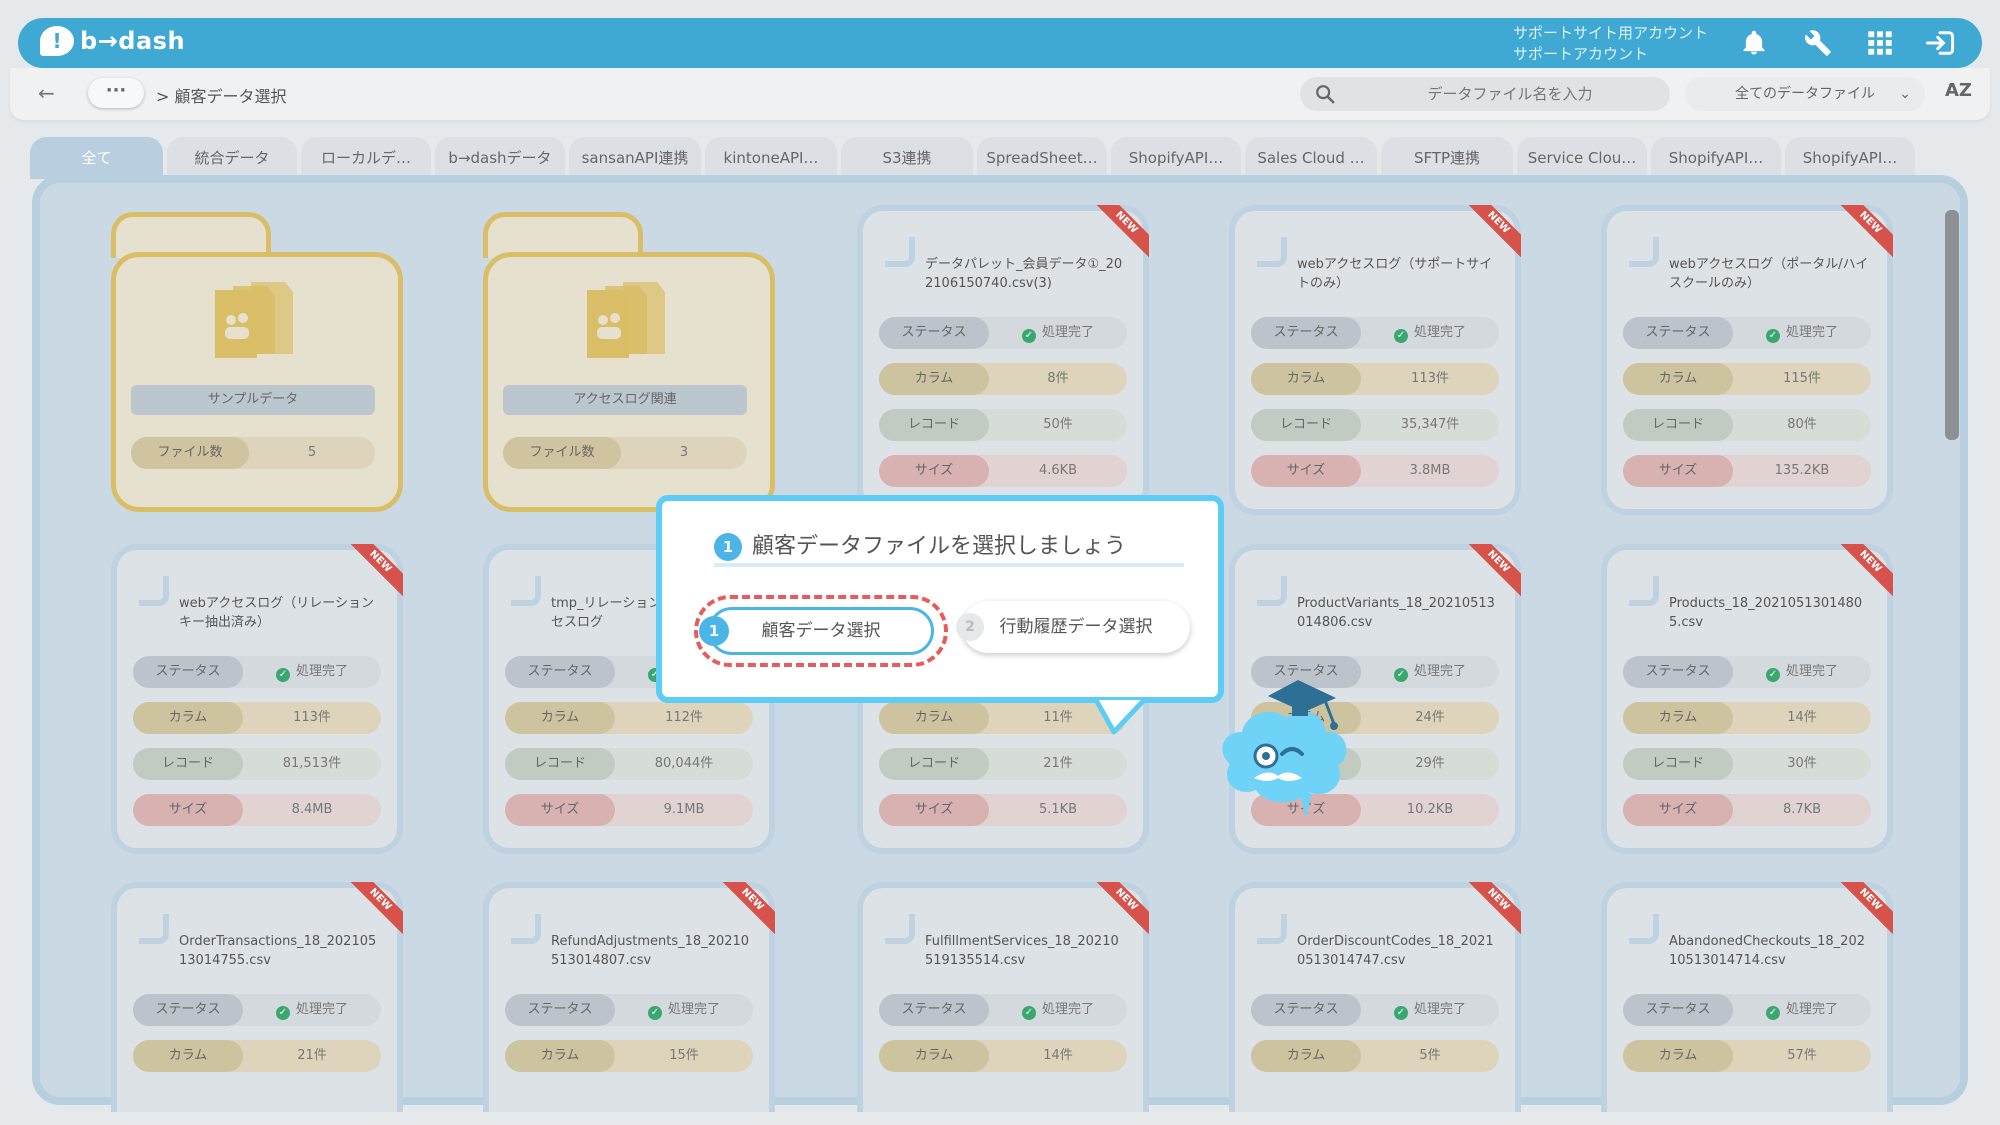 The image size is (2000, 1125). I want to click on logout-icon, so click(1940, 43).